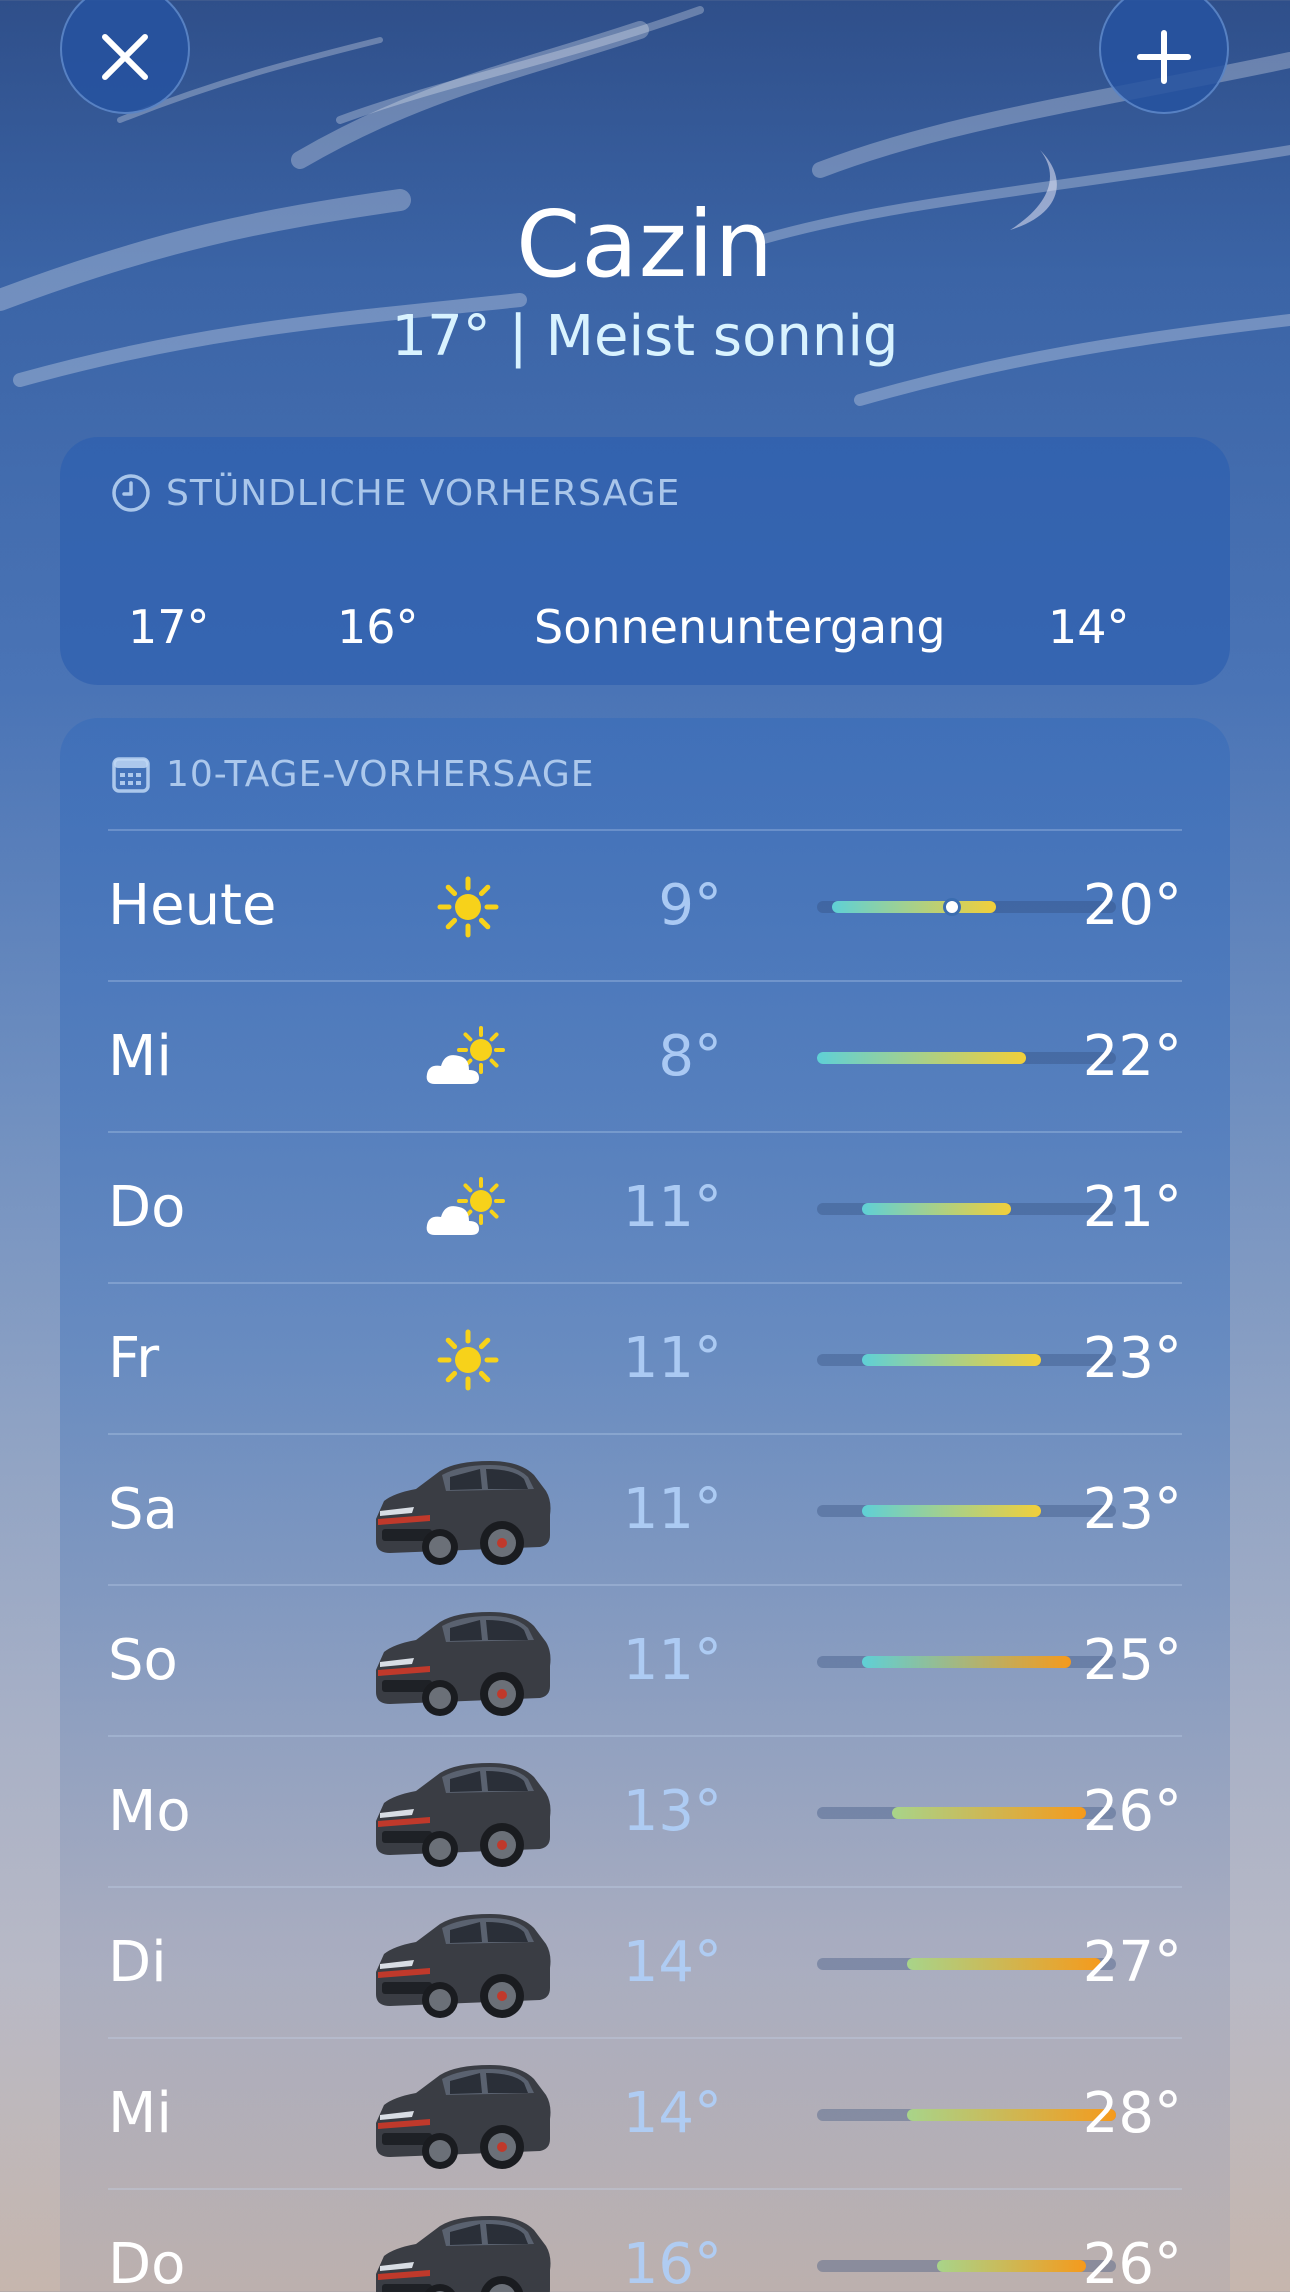  What do you see at coordinates (149, 1811) in the screenshot?
I see `day-name: Mo` at bounding box center [149, 1811].